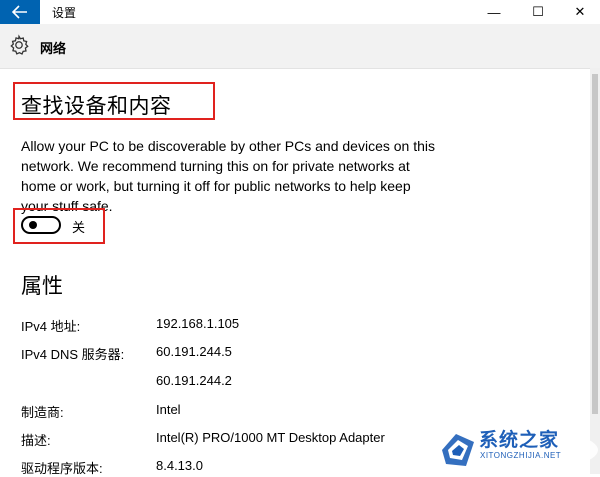 This screenshot has height=477, width=600. What do you see at coordinates (494, 12) in the screenshot?
I see `minimize-button: —` at bounding box center [494, 12].